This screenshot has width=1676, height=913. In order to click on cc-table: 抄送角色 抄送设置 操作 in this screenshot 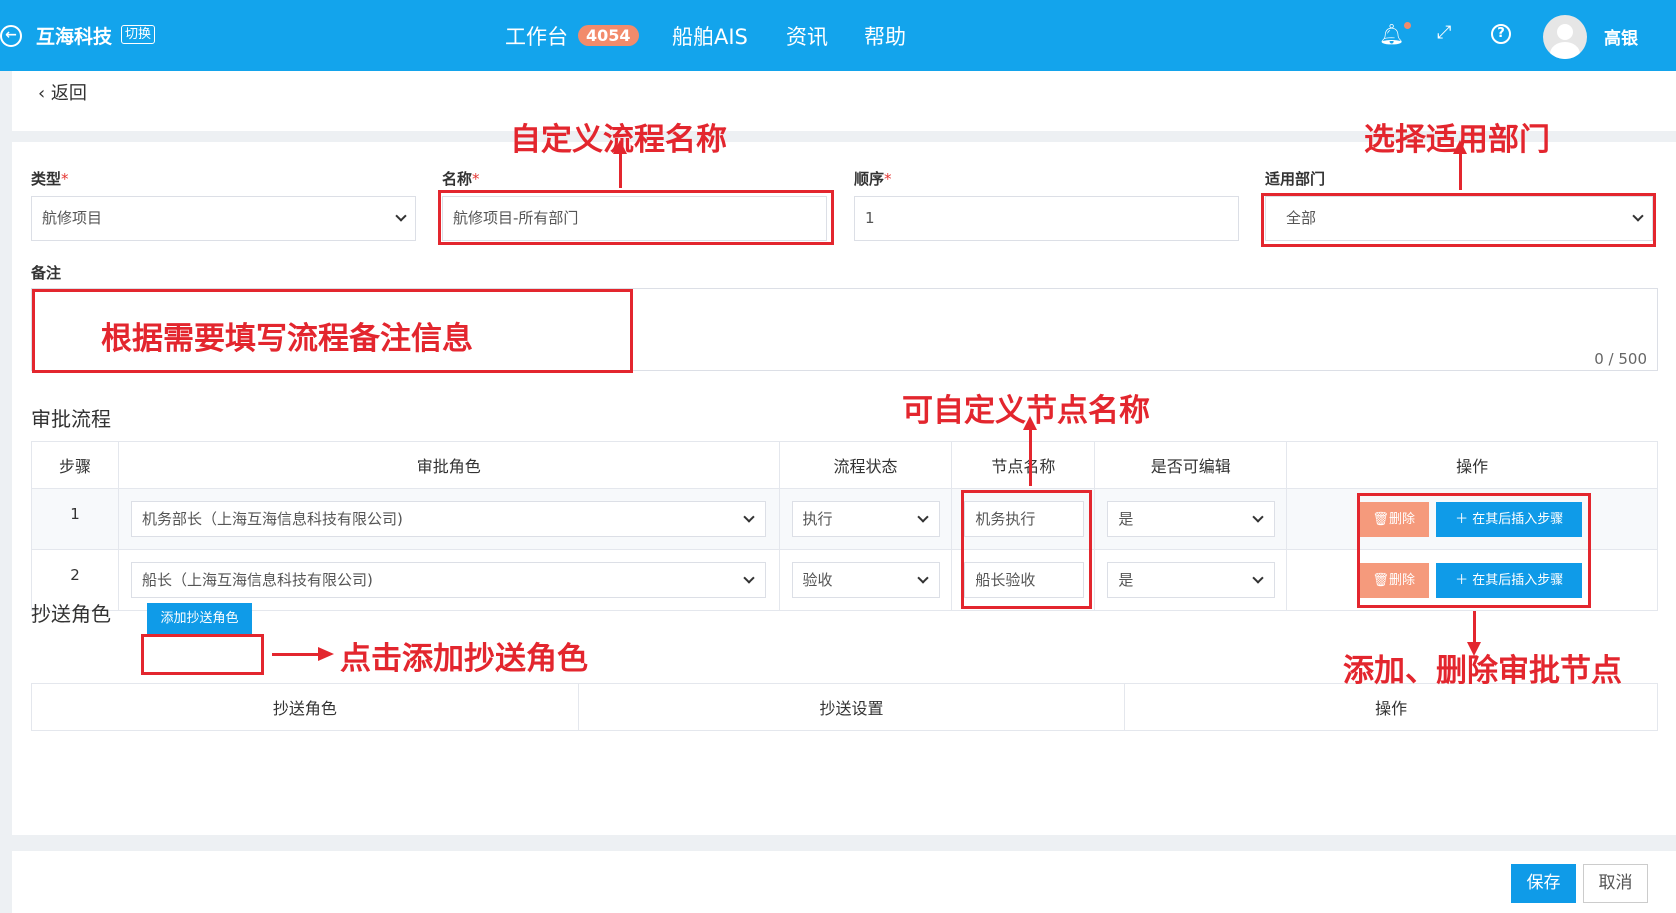, I will do `click(844, 707)`.